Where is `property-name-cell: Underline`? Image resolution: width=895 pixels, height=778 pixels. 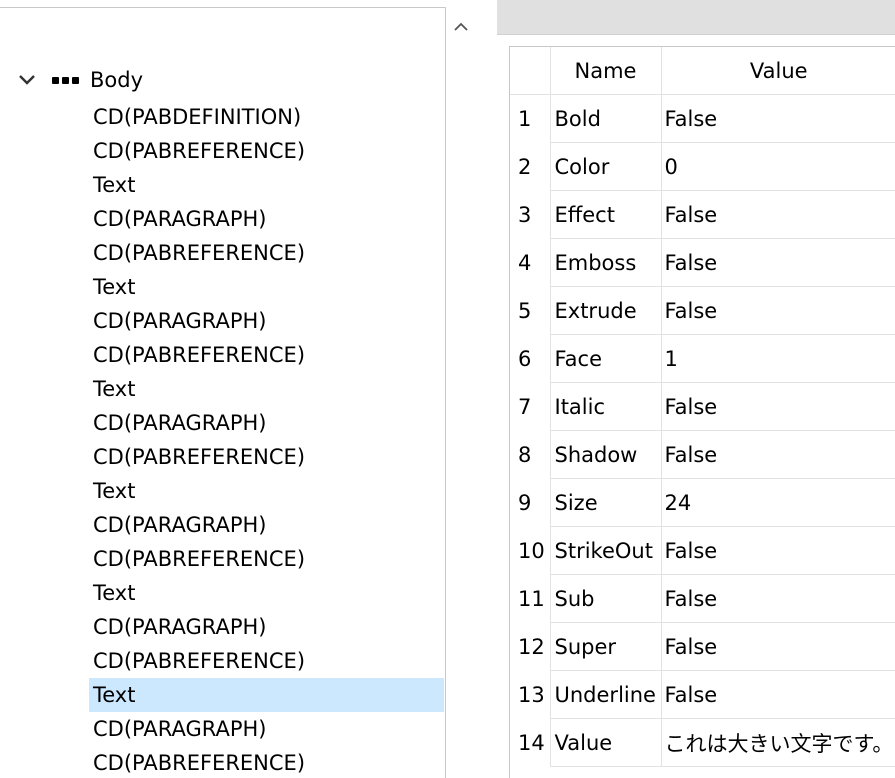 property-name-cell: Underline is located at coordinates (605, 694).